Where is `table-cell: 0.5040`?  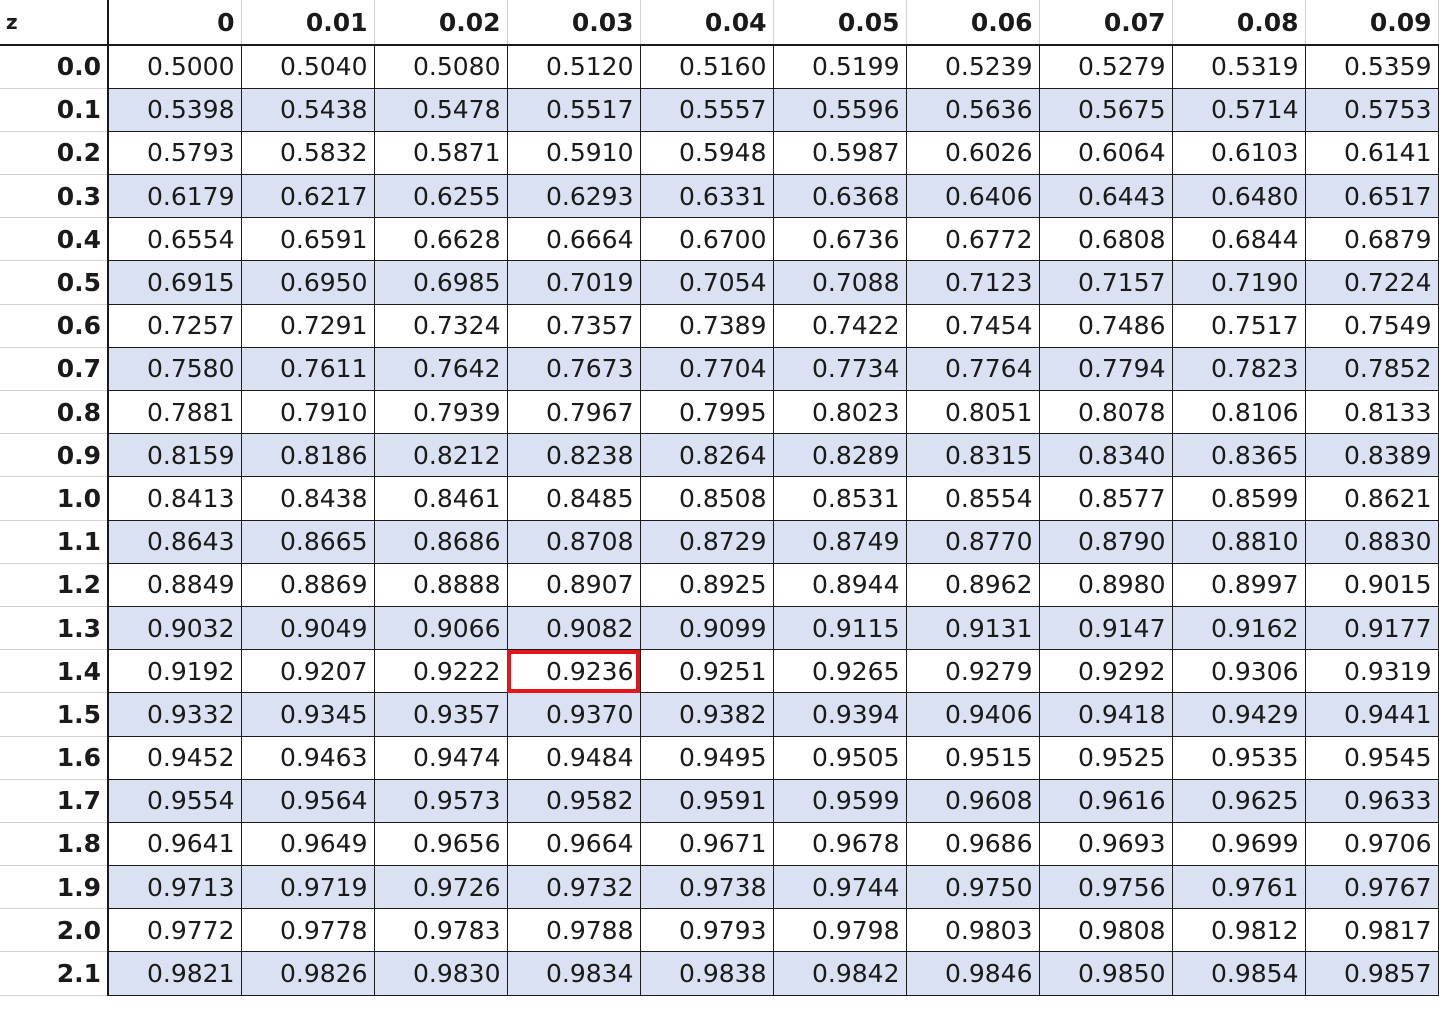
table-cell: 0.5040 is located at coordinates (307, 66).